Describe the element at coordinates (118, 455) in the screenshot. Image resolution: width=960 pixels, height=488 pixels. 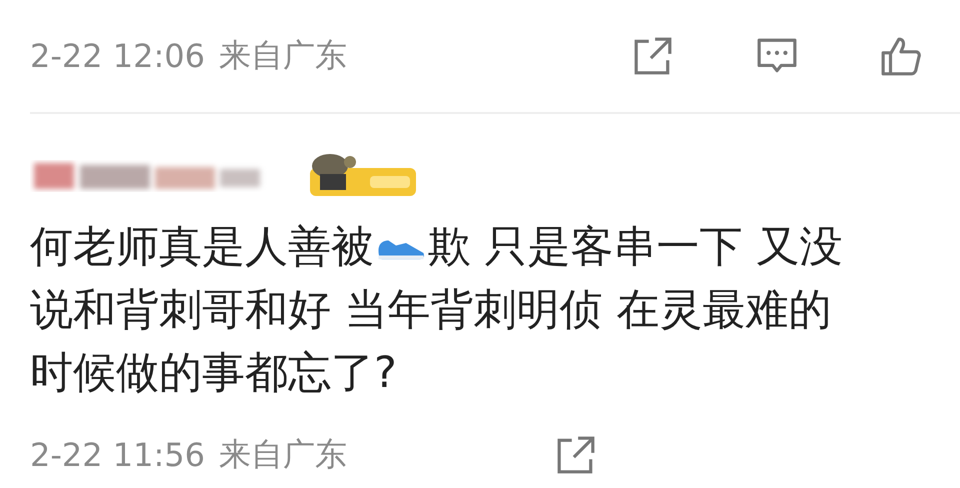
I see `comment-time: 2-22 11:56` at that location.